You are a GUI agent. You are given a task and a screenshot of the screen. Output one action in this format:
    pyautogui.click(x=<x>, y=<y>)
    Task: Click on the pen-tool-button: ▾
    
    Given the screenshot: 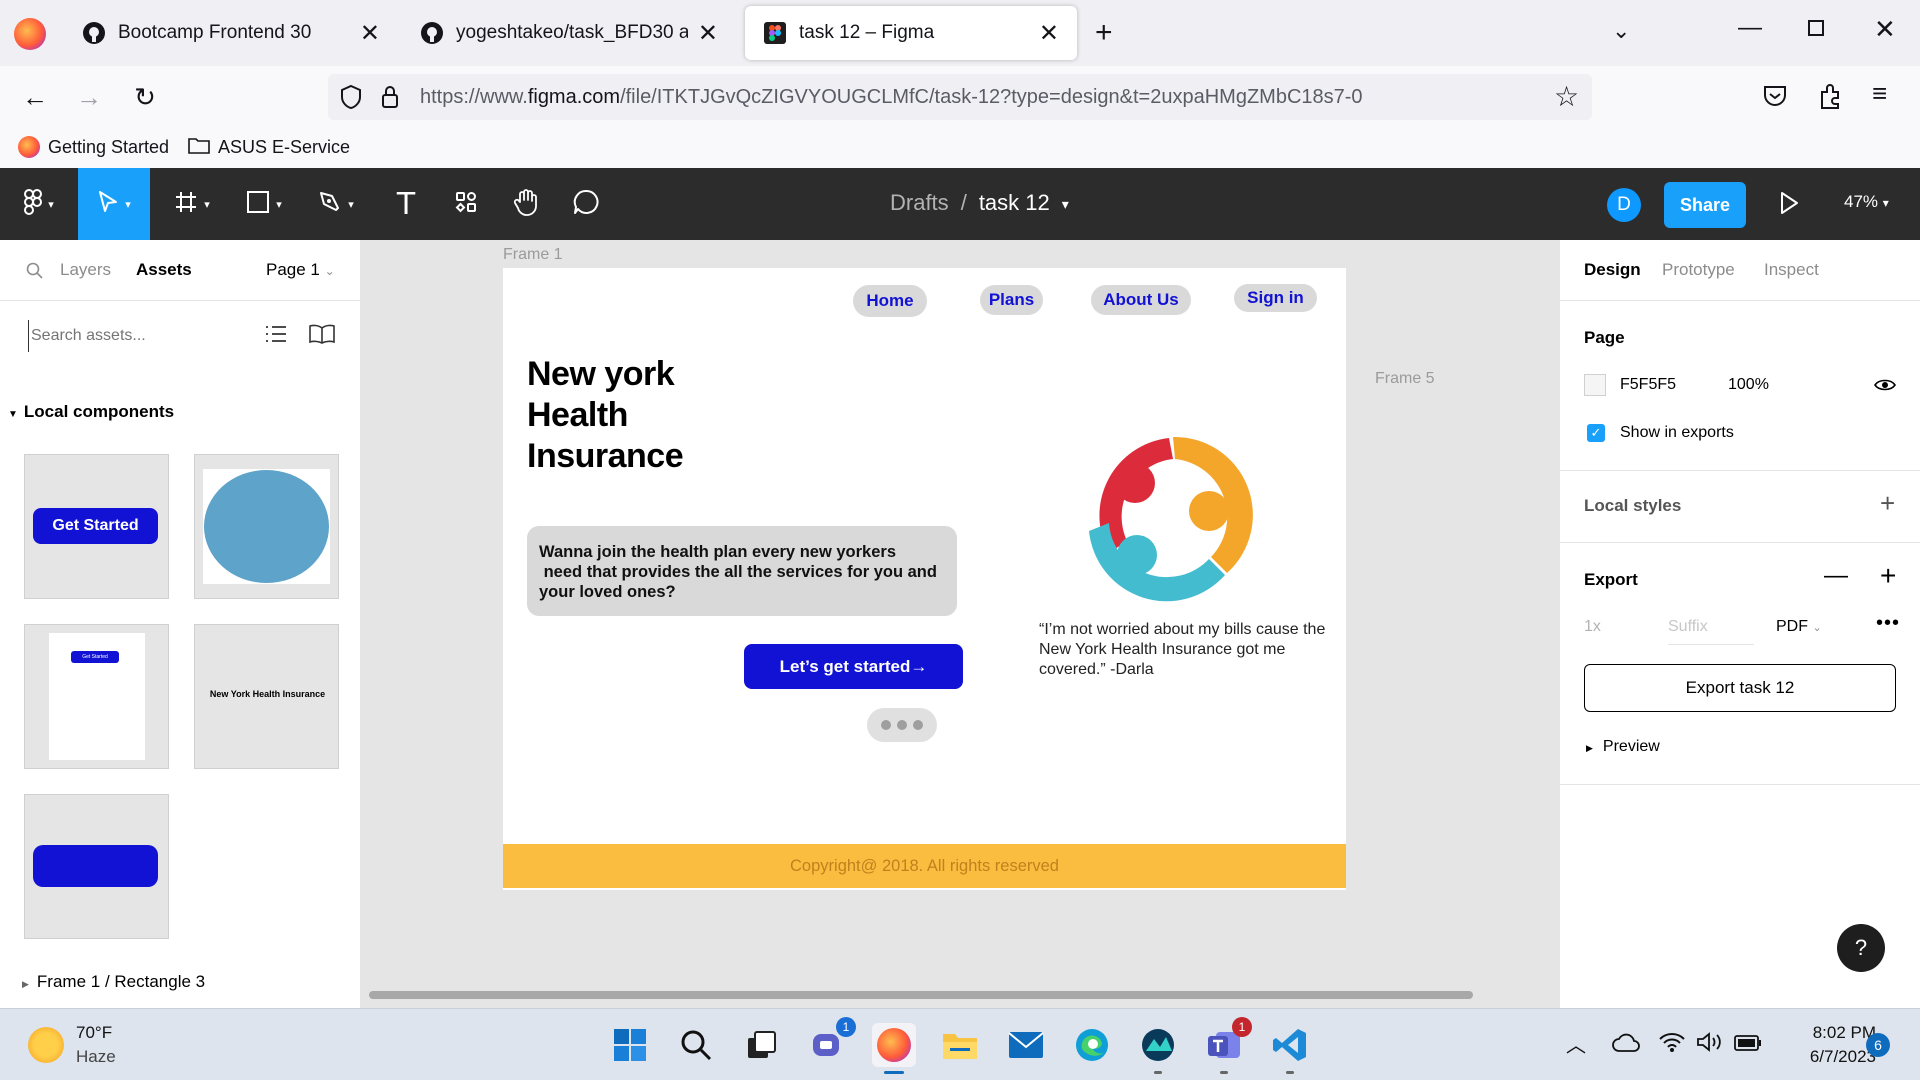 What is the action you would take?
    pyautogui.click(x=336, y=204)
    